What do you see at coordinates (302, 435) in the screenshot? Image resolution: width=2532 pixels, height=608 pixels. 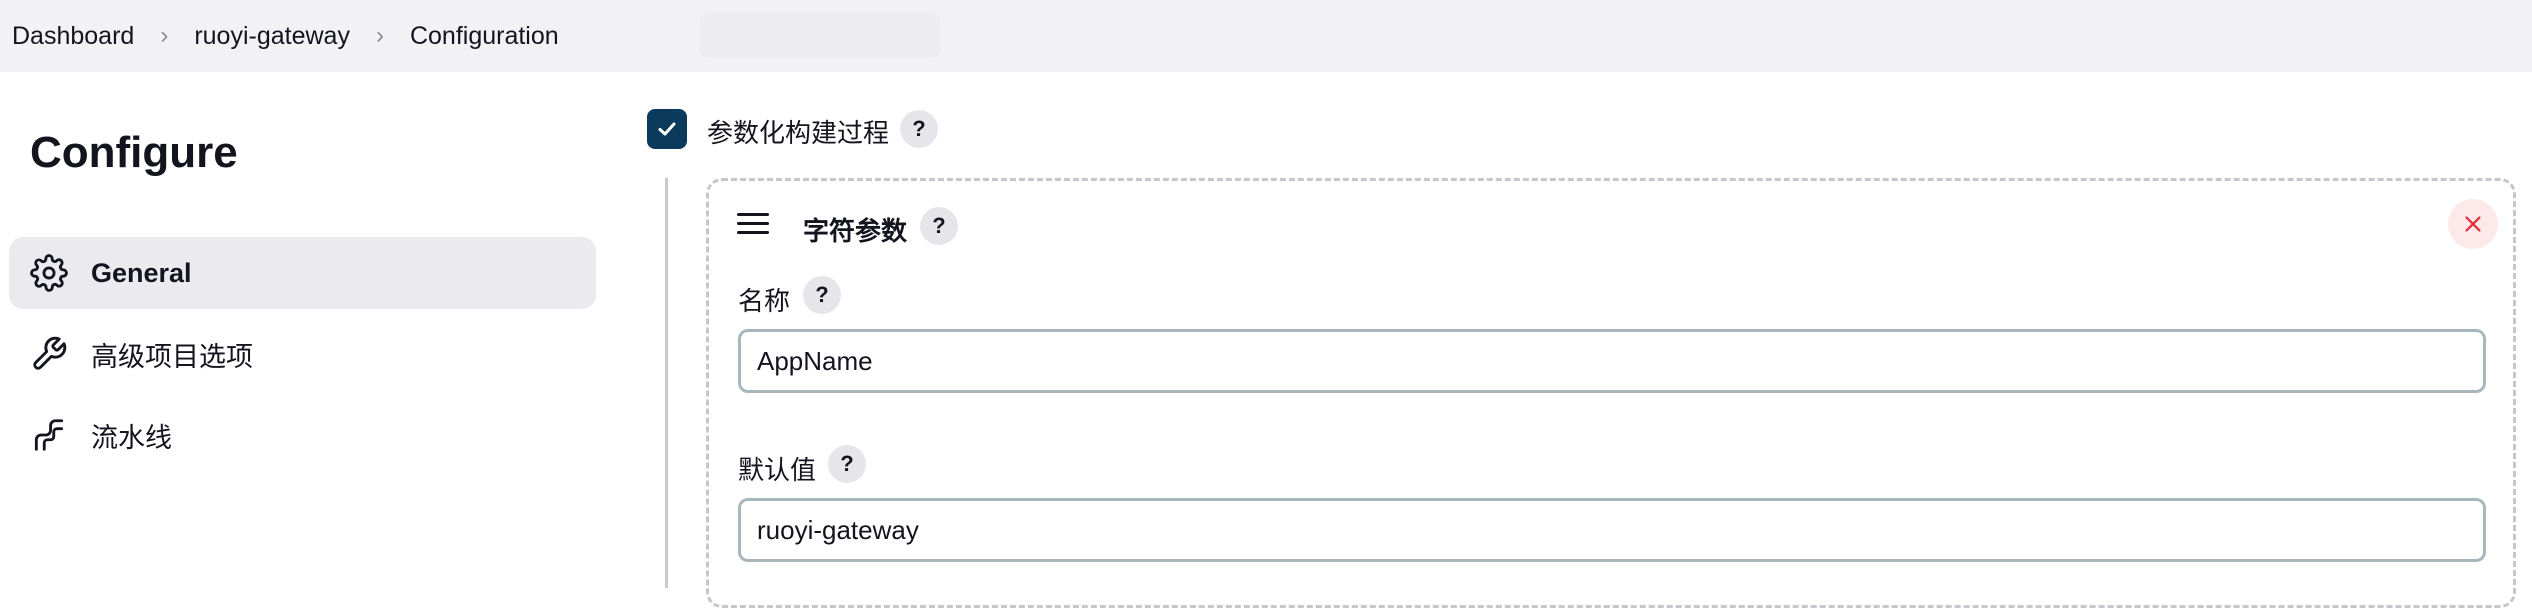 I see `sidebar-item-pipeline: 流水线` at bounding box center [302, 435].